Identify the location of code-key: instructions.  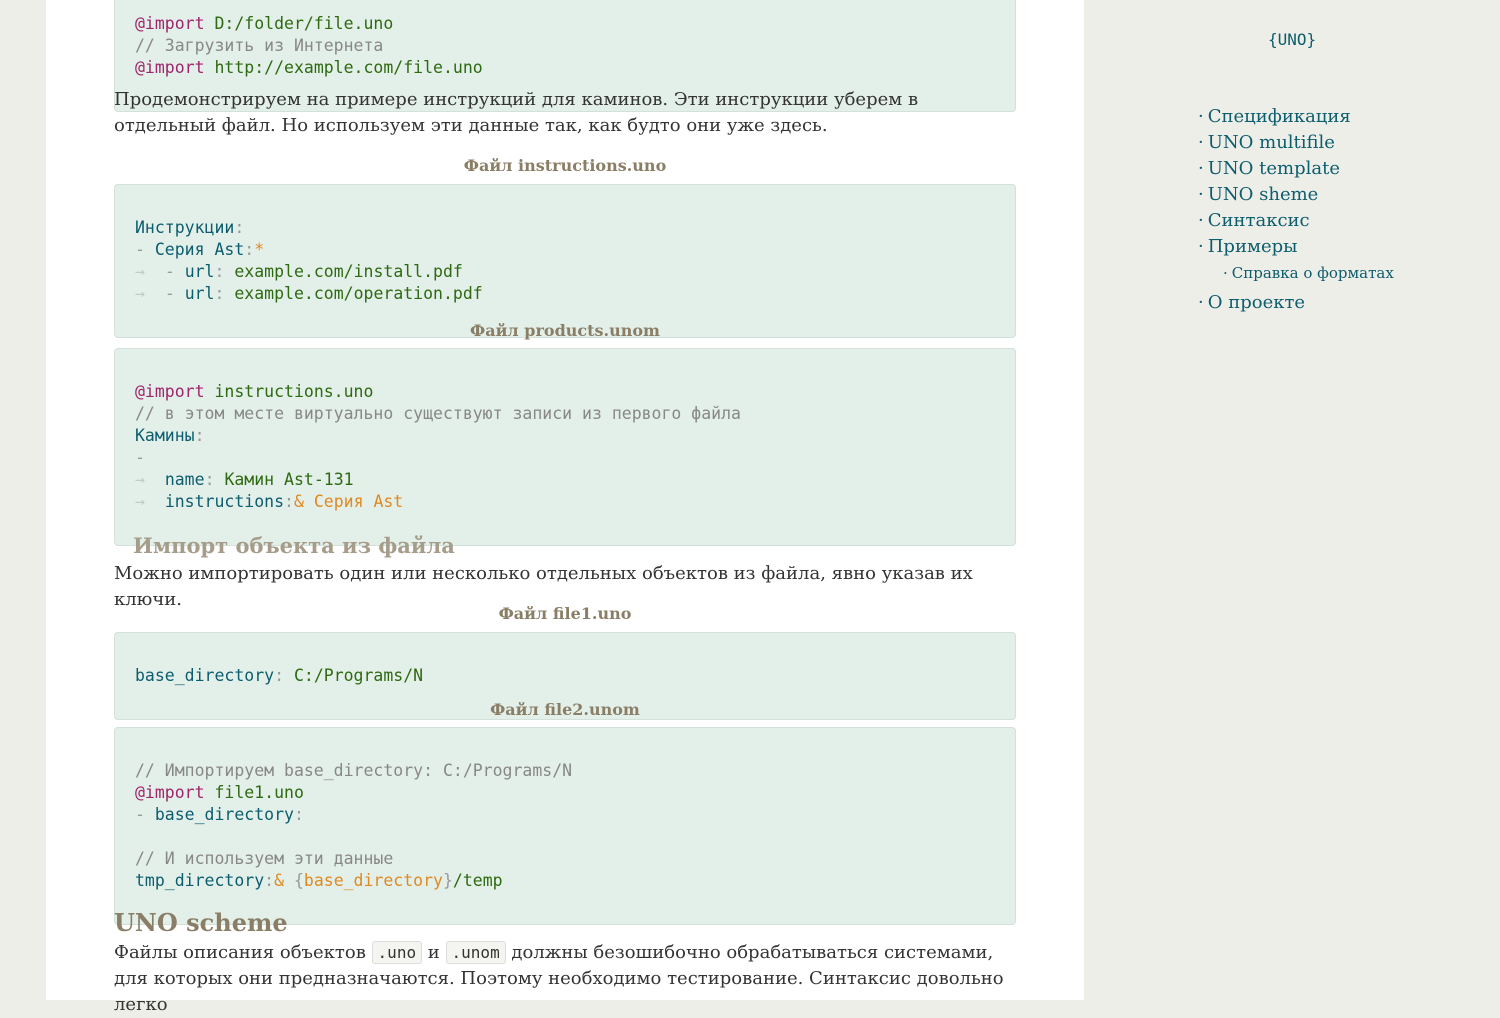
(224, 501).